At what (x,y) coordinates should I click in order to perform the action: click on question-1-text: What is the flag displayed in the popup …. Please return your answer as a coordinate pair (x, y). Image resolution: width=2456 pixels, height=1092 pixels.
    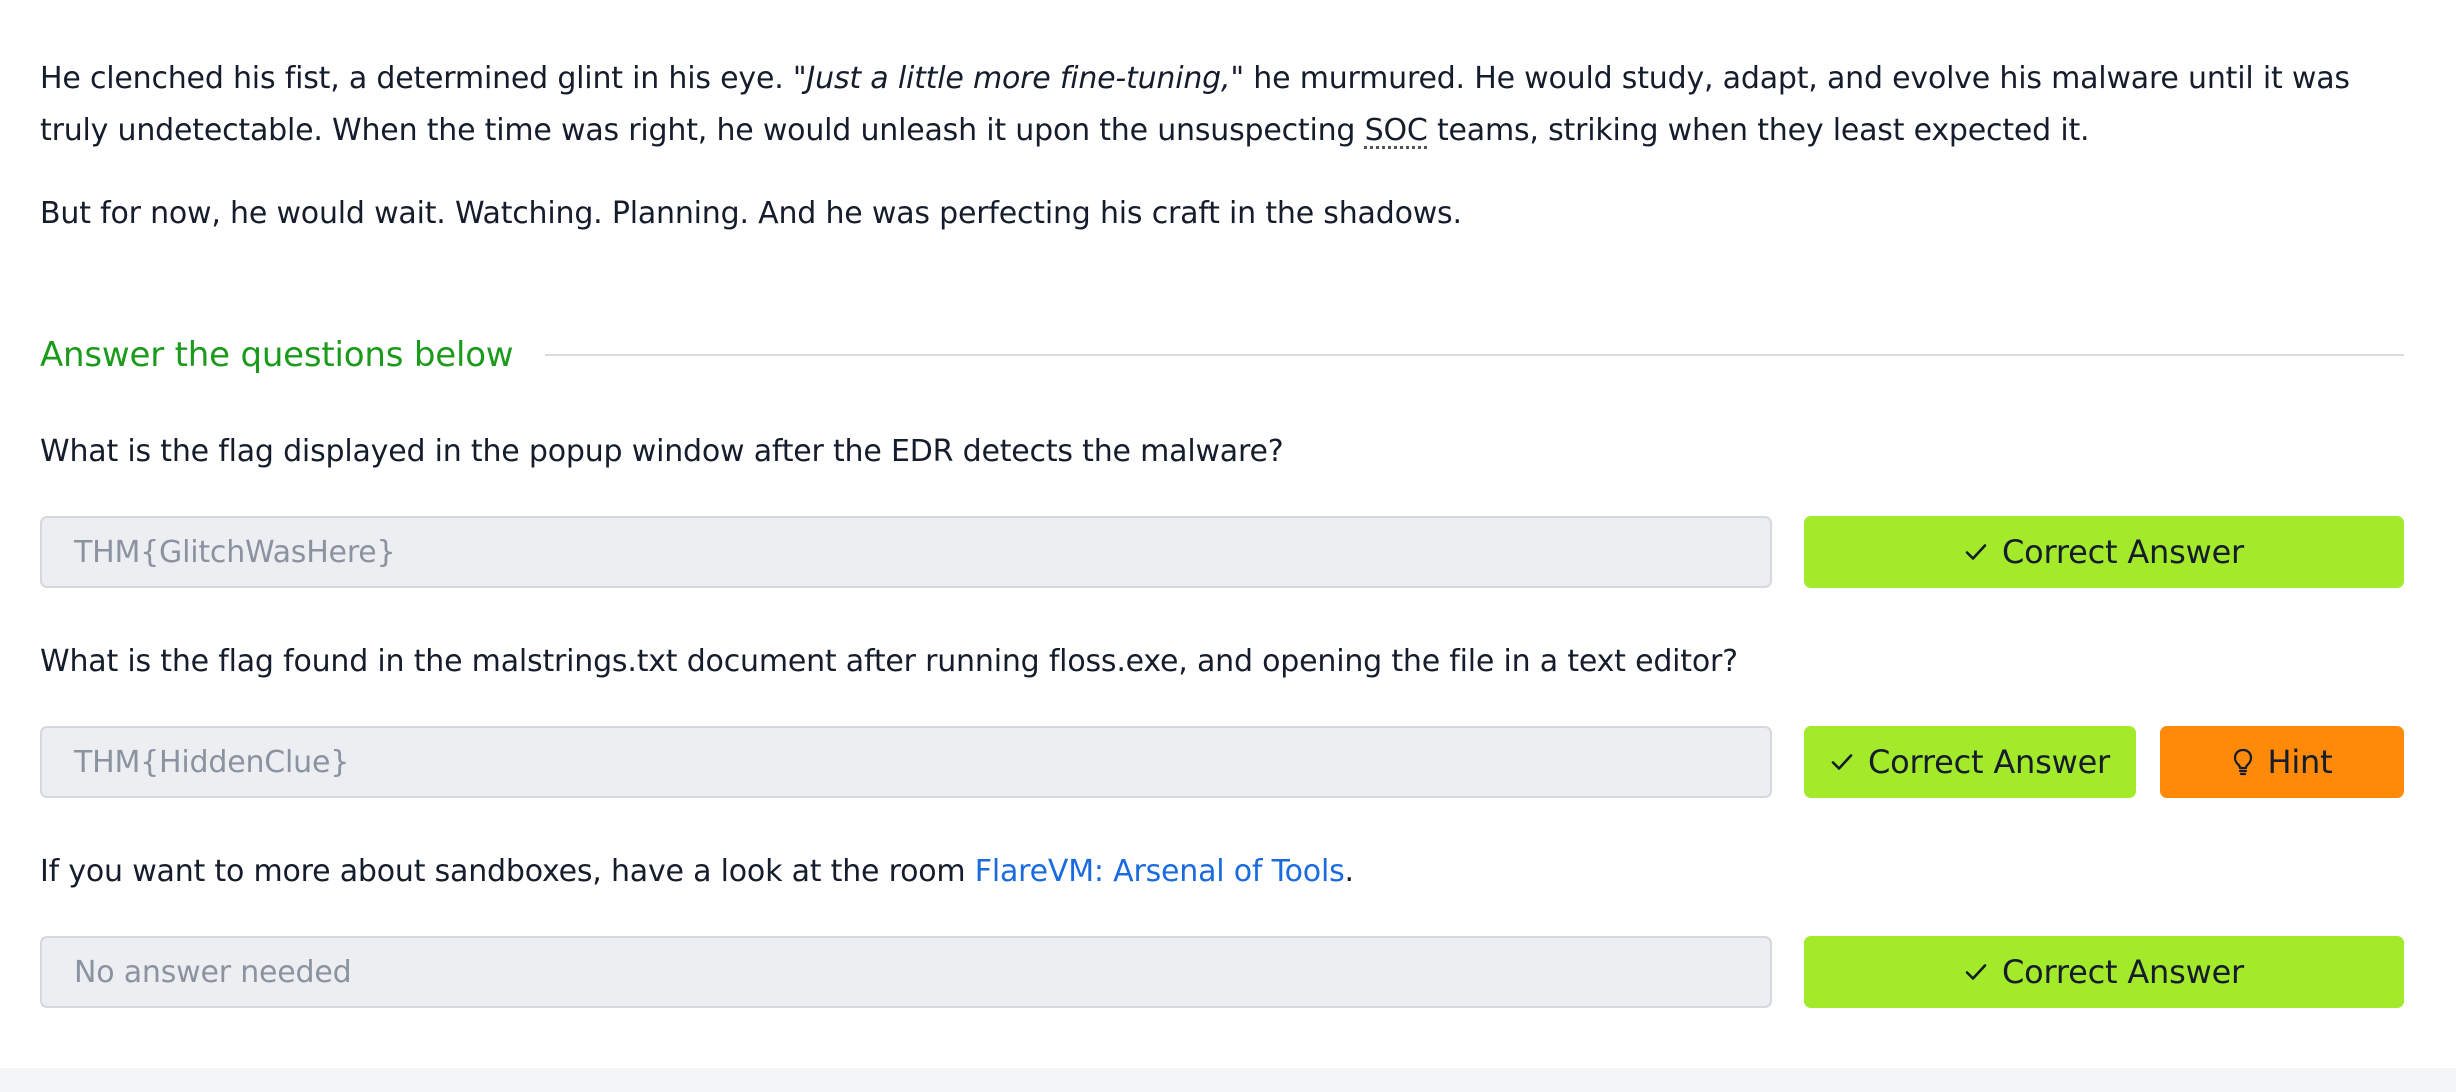
    Looking at the image, I should click on (662, 451).